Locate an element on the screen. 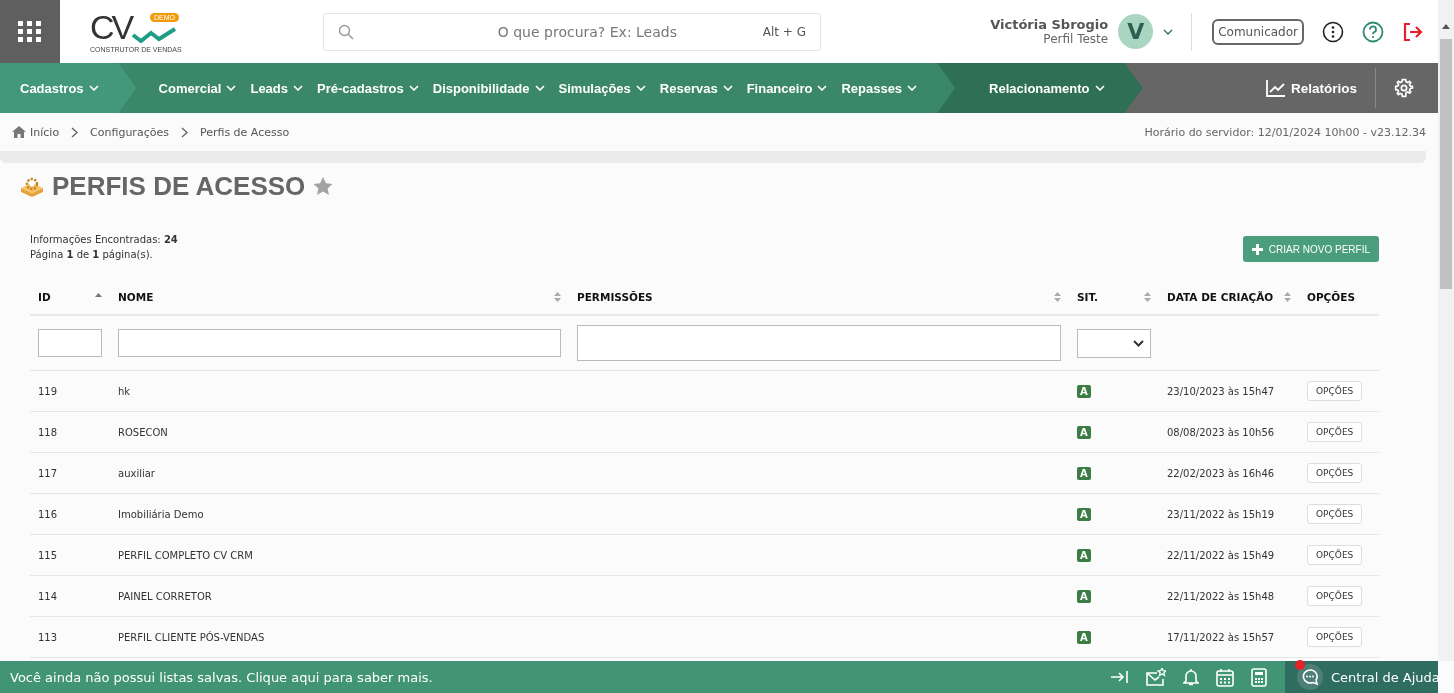 This screenshot has width=1454, height=693. table-cell-text: PERFIL COMPLETO CV CRM is located at coordinates (185, 555).